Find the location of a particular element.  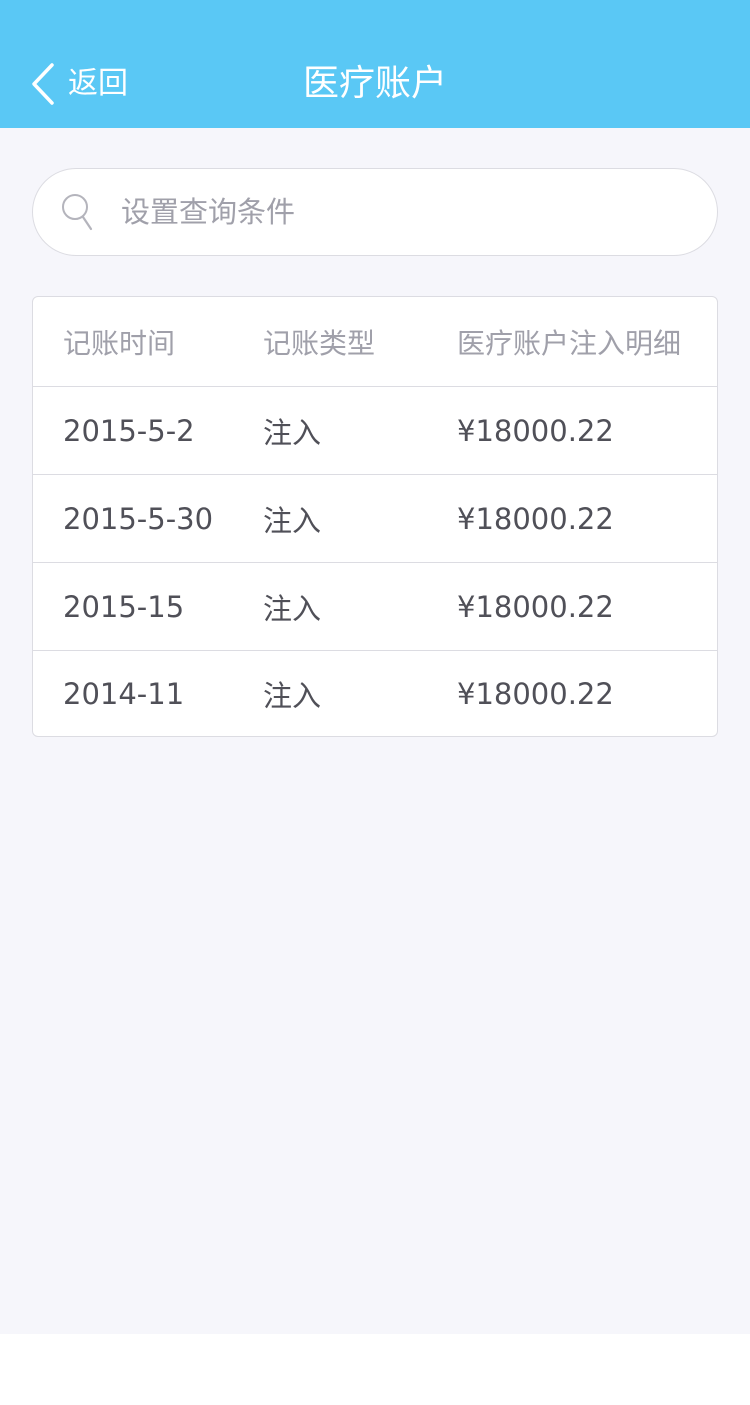

chevron-left-icon is located at coordinates (43, 84).